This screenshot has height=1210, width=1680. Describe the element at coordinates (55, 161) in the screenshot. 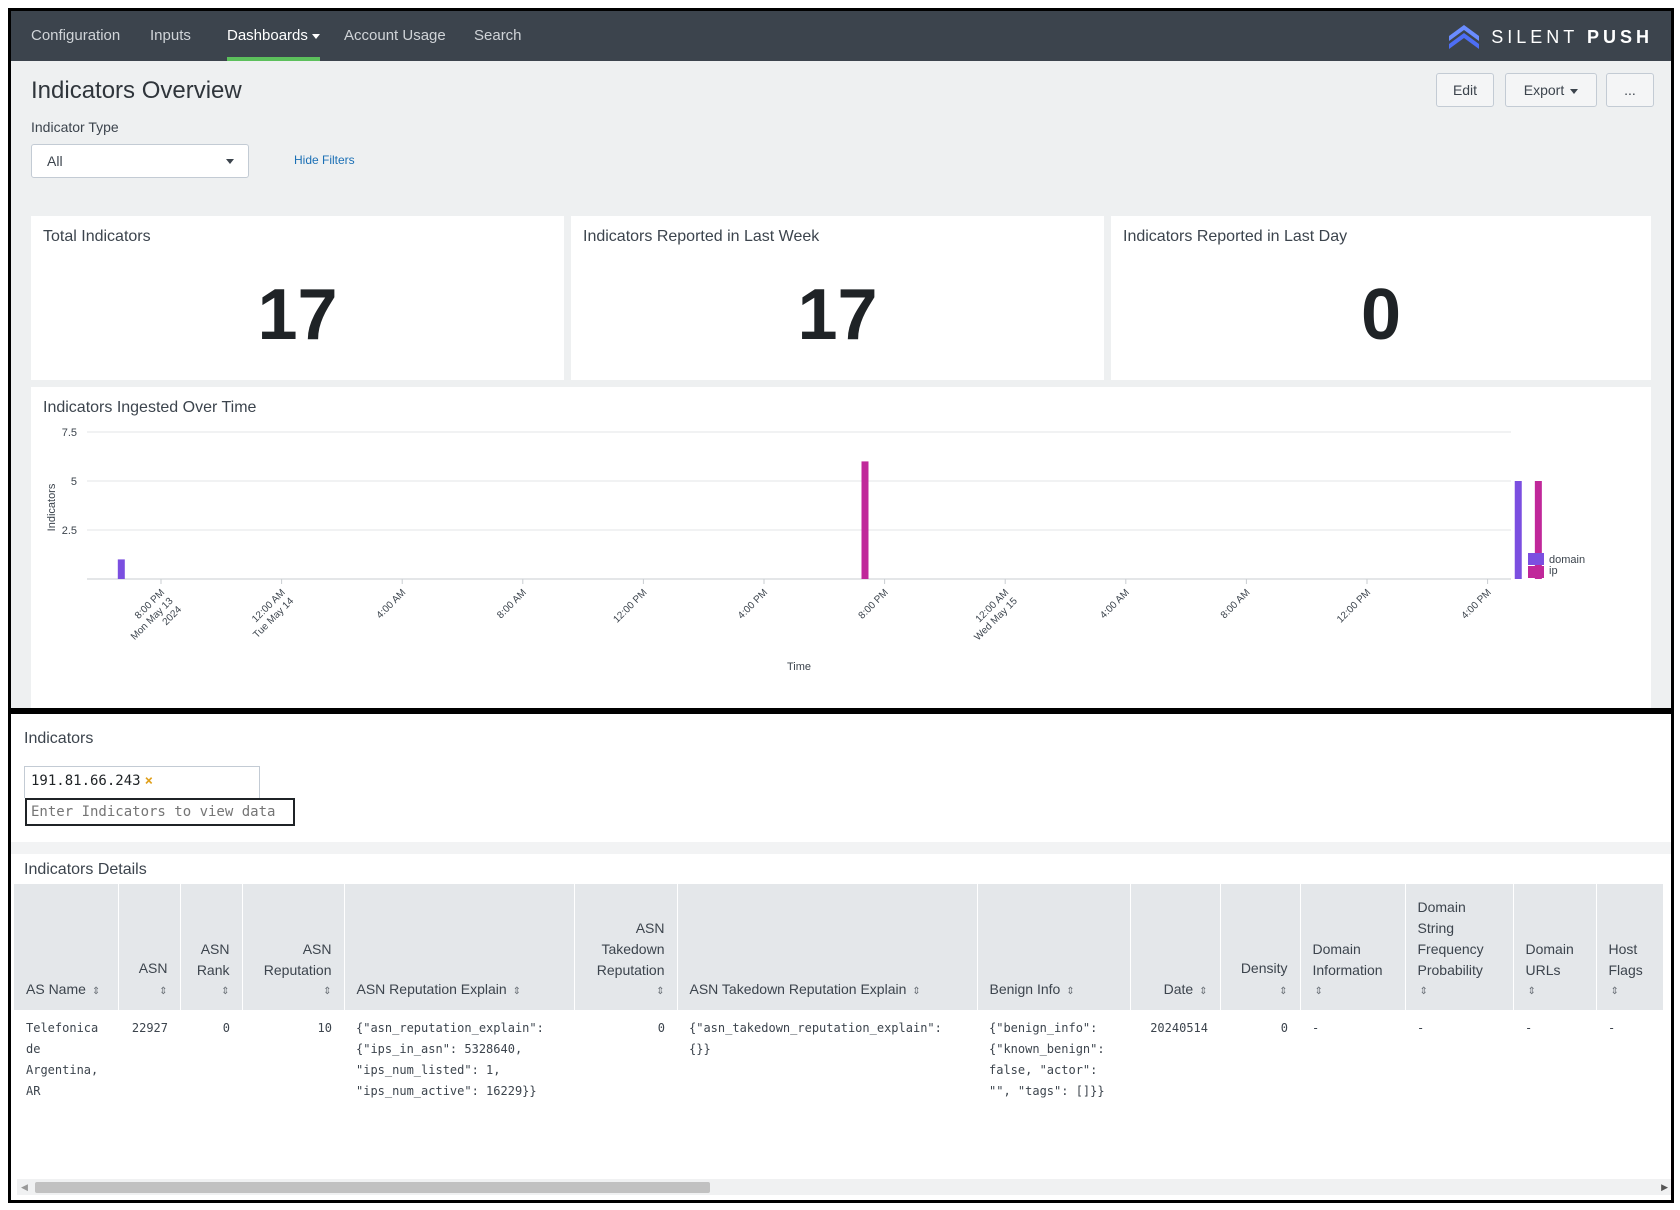

I see `indicator-type-value: All` at that location.